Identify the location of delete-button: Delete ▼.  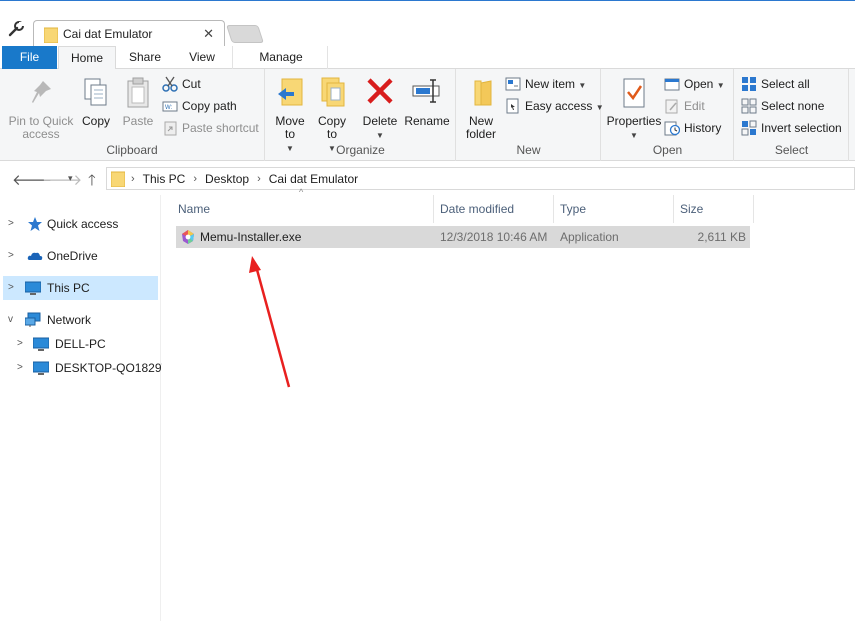
(380, 108).